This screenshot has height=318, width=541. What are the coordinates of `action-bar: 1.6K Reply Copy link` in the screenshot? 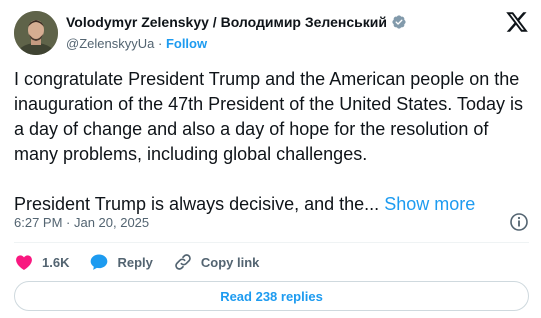 It's located at (146, 262).